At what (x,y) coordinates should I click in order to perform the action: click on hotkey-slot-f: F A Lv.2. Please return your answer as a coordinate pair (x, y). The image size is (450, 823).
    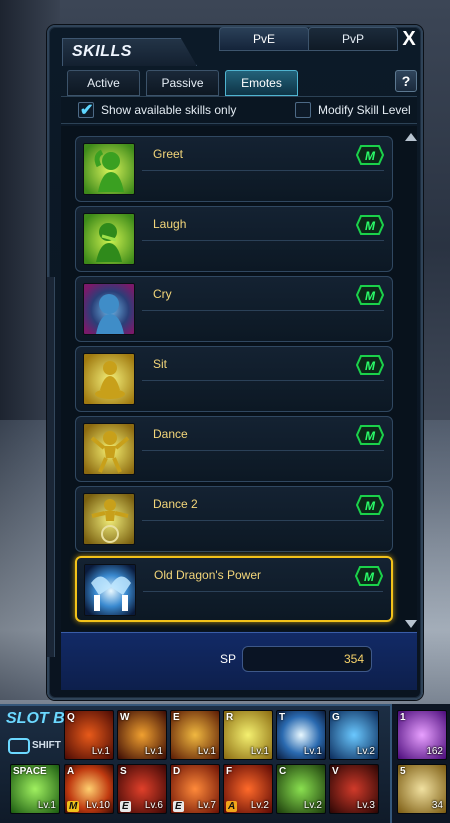
    Looking at the image, I should click on (248, 789).